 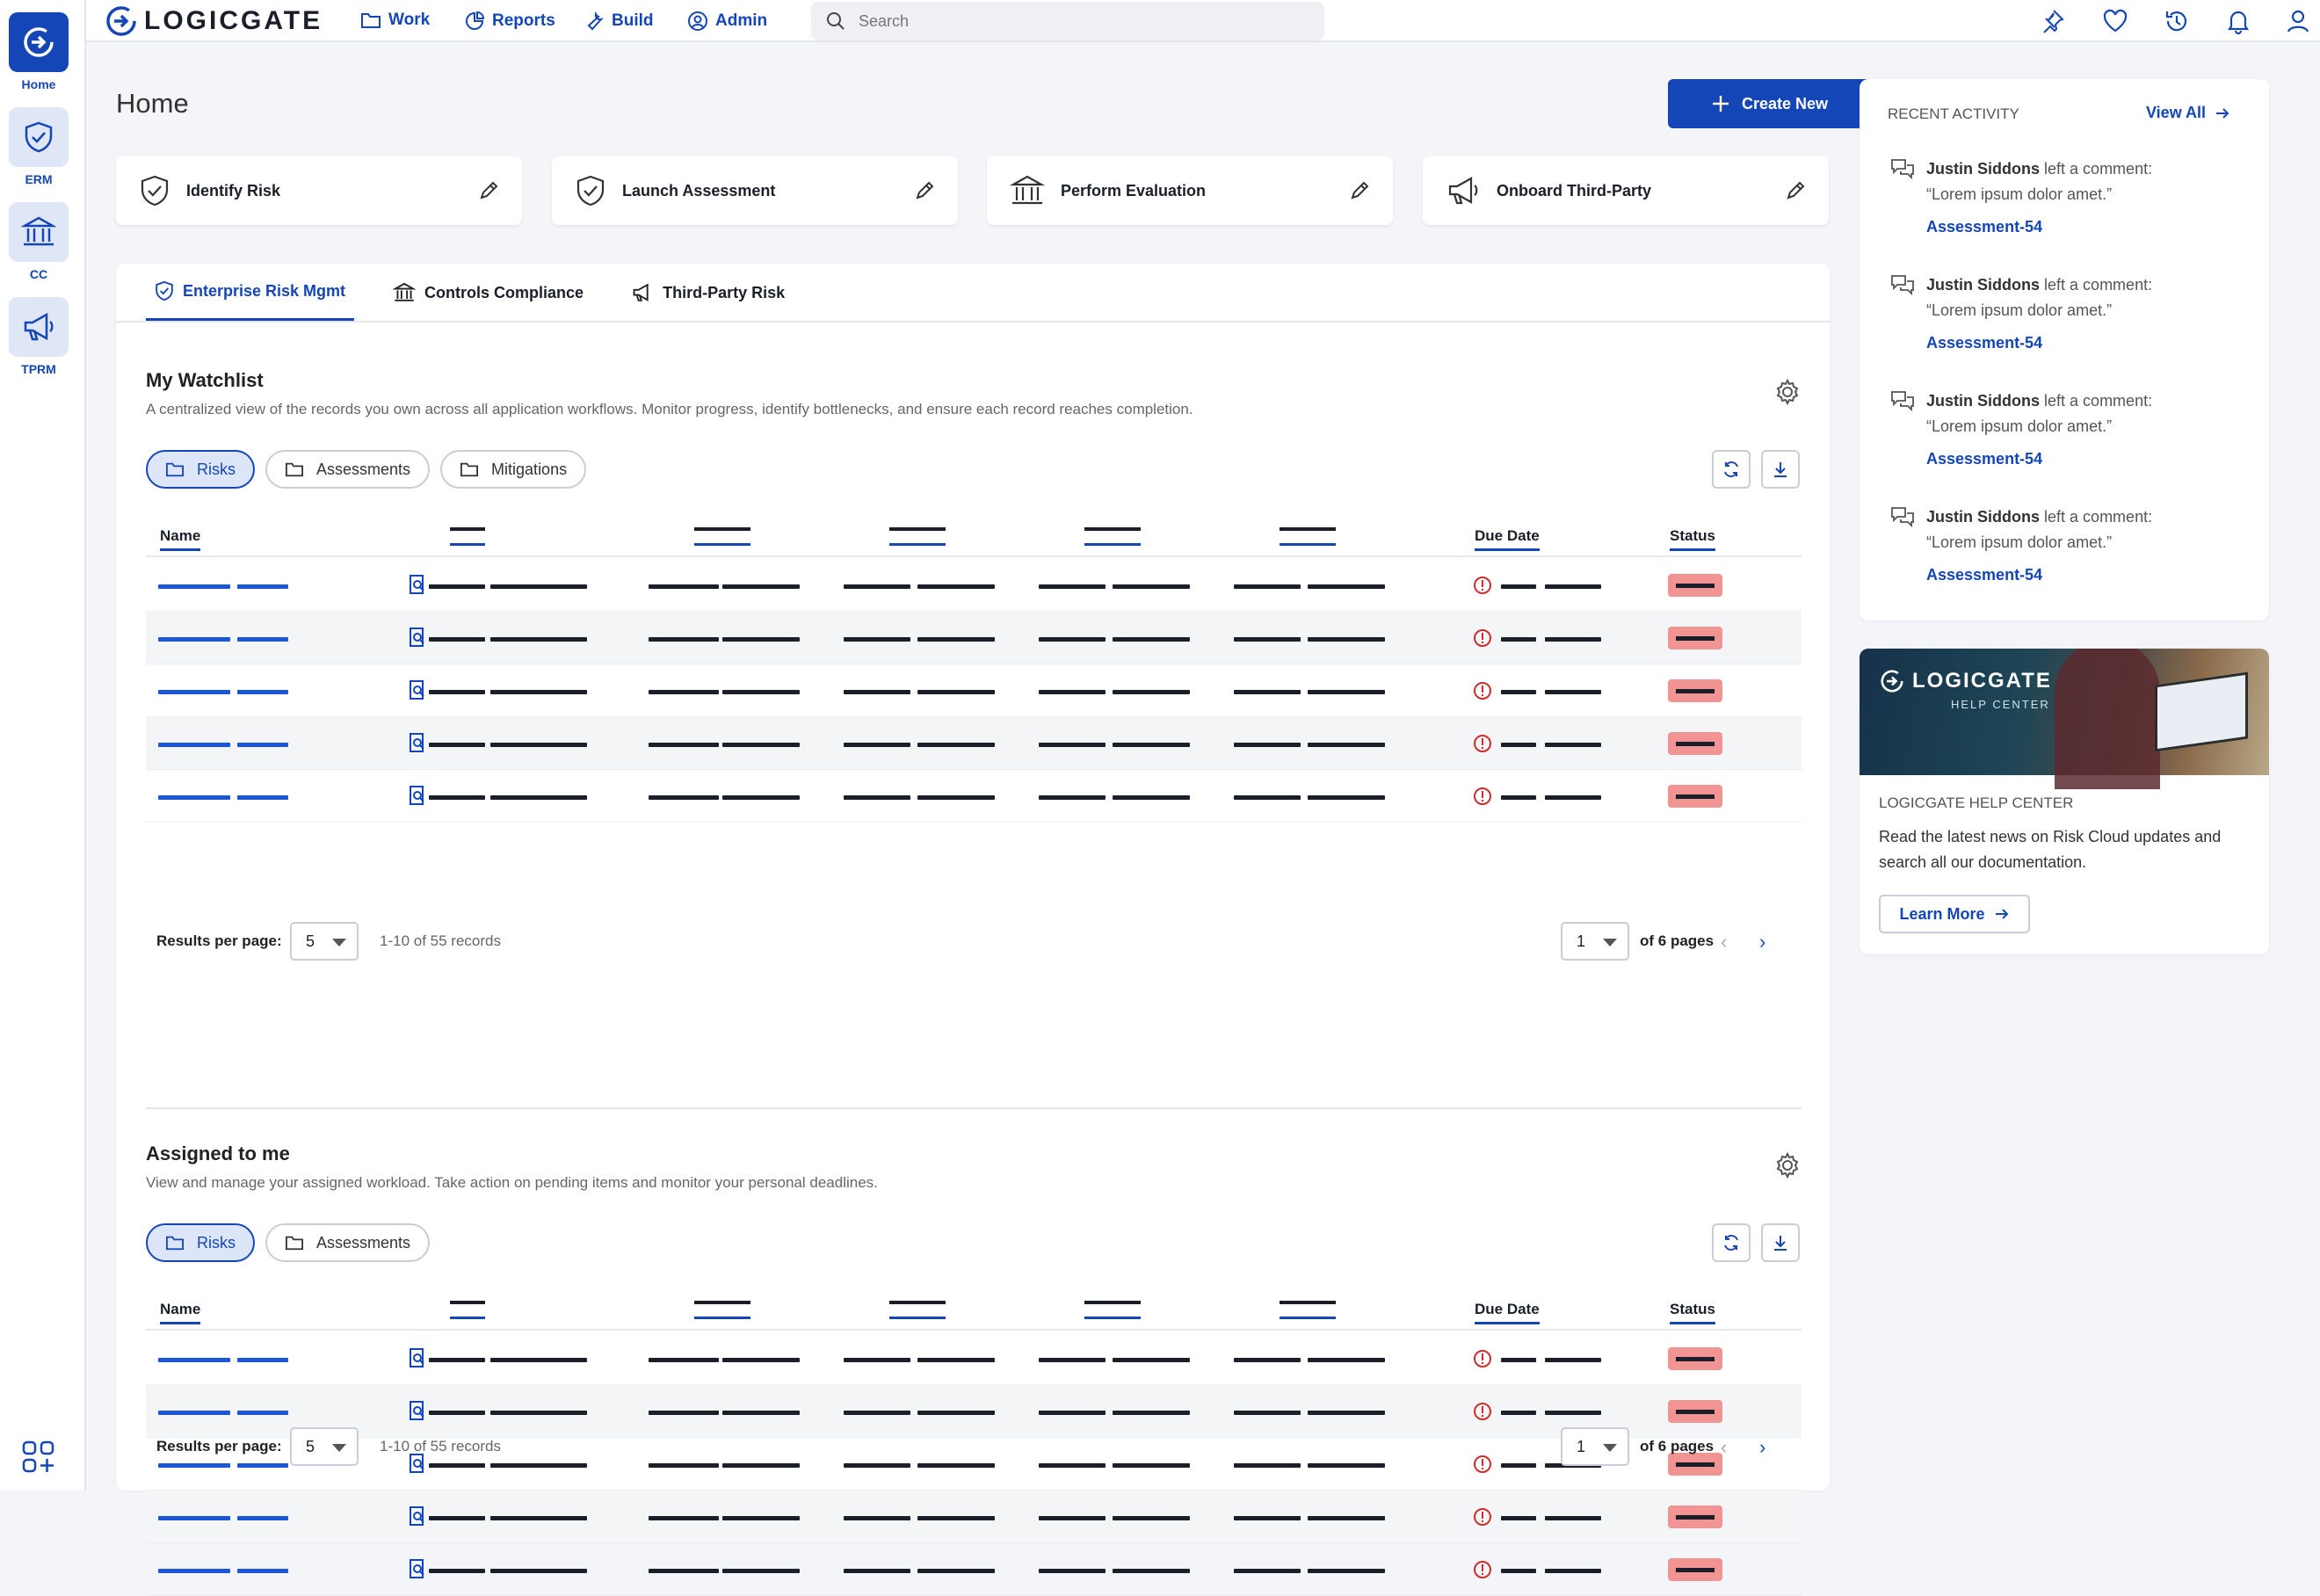 What do you see at coordinates (1770, 103) in the screenshot?
I see `create-new-button: Create New` at bounding box center [1770, 103].